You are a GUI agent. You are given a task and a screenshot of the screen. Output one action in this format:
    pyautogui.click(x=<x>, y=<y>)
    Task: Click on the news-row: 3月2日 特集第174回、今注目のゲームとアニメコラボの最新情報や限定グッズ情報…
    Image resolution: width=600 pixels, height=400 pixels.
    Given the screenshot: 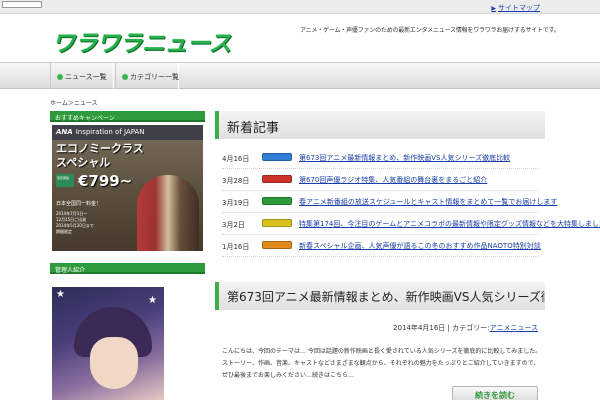 What is the action you would take?
    pyautogui.click(x=411, y=224)
    